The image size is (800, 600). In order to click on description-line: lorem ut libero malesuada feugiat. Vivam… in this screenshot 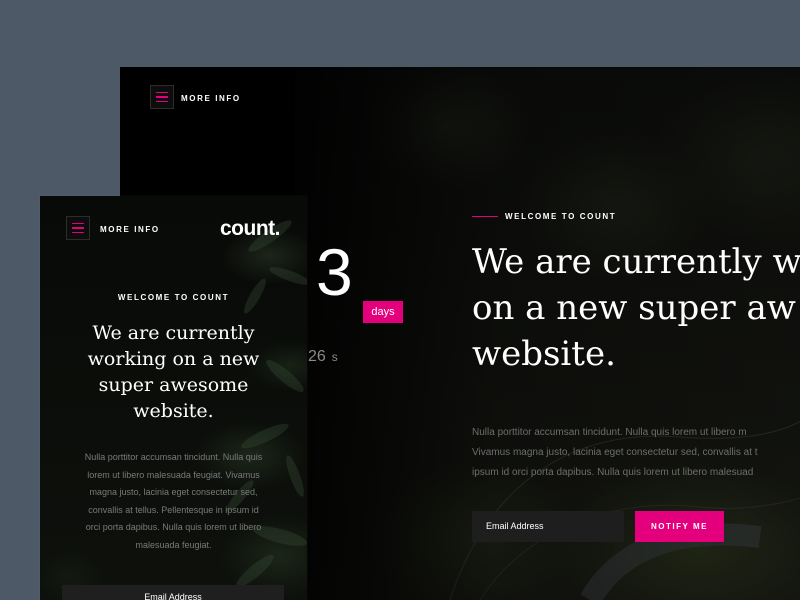, I will do `click(173, 474)`.